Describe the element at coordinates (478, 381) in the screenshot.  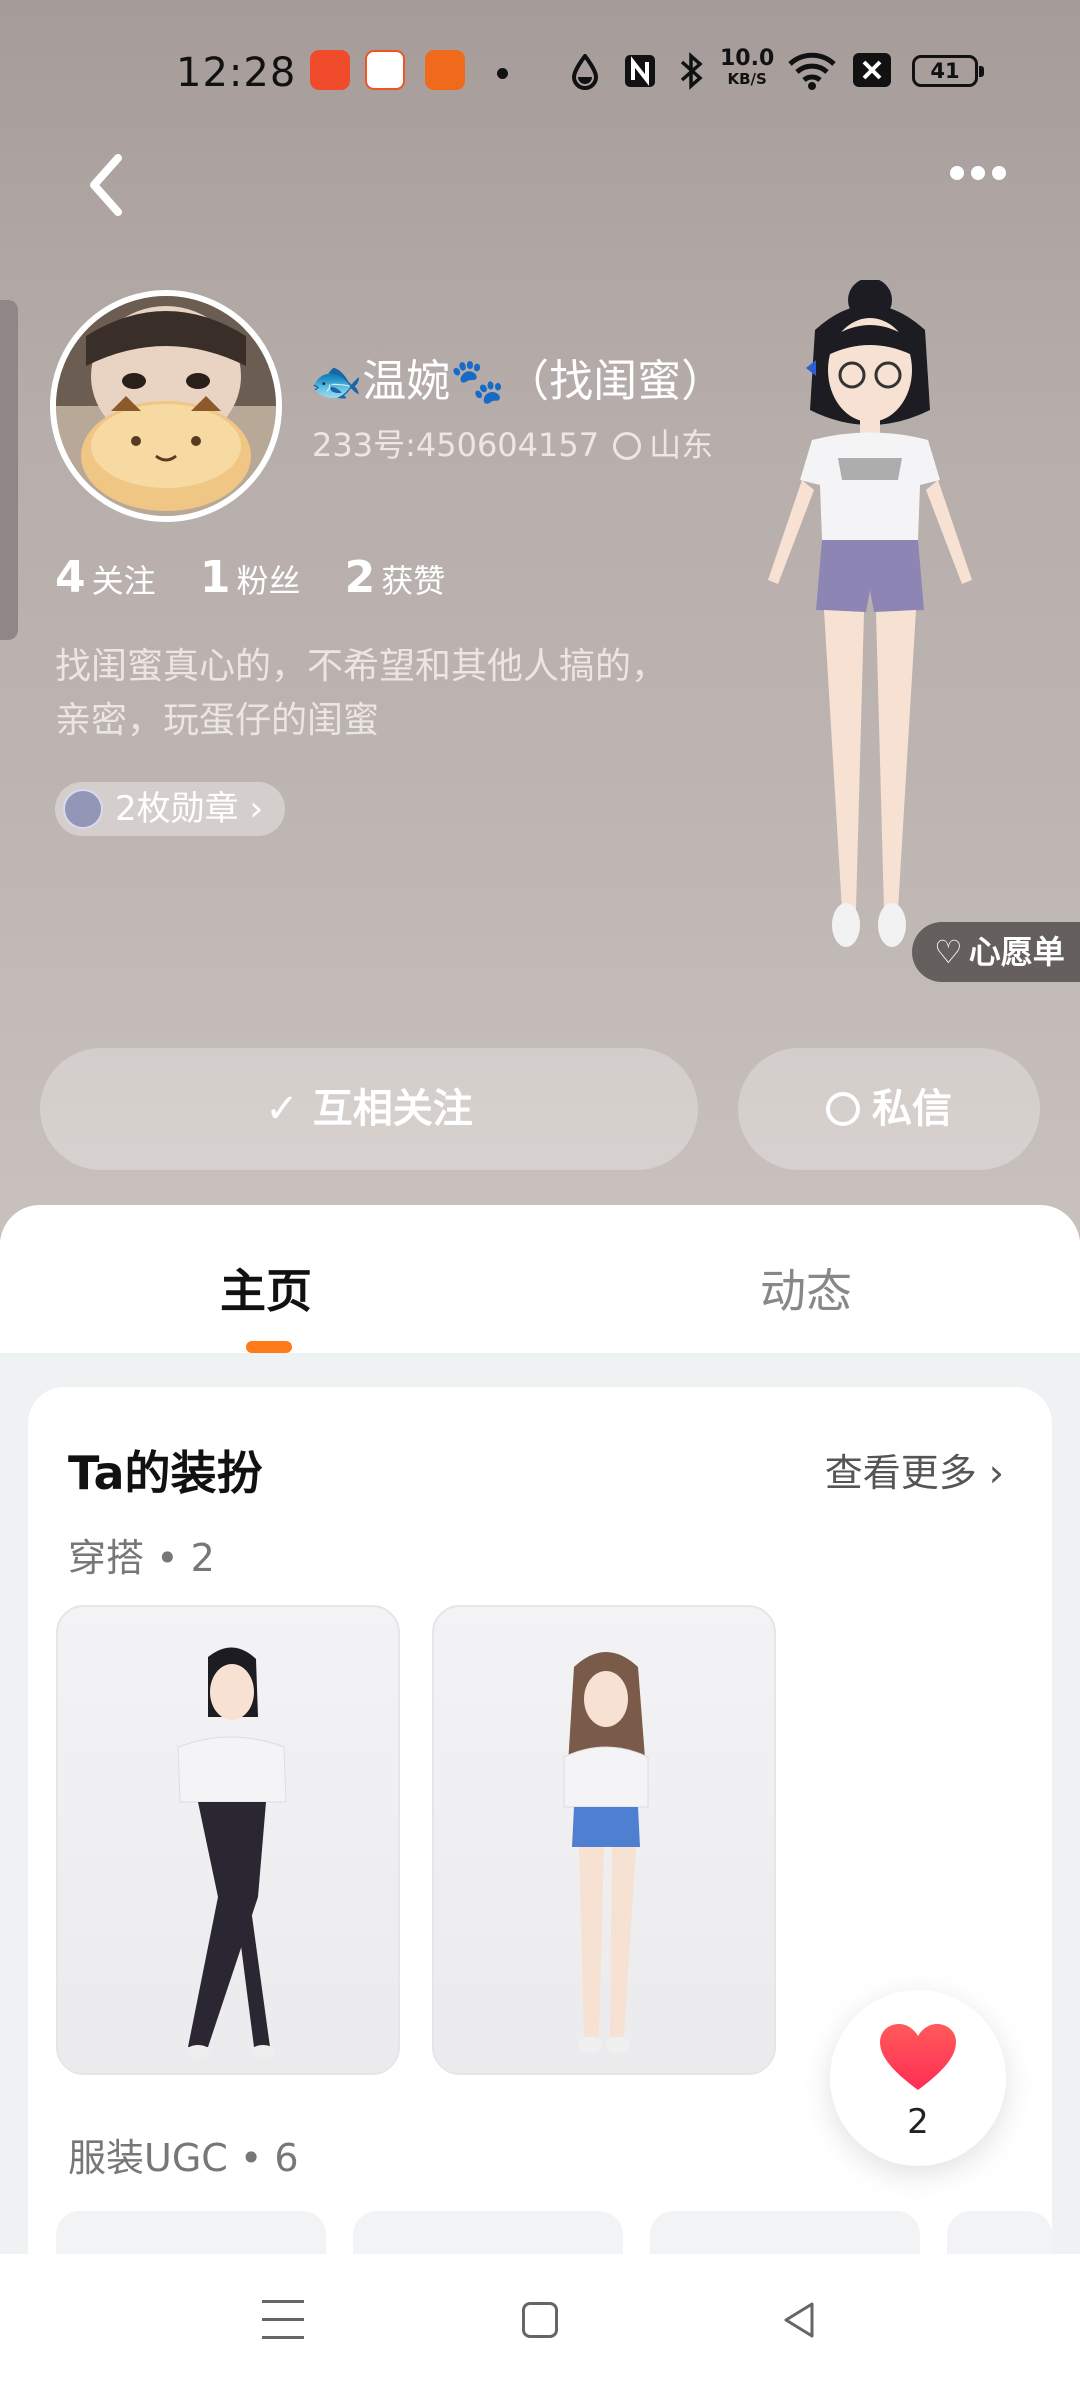
I see `paw-icon: 🐾` at that location.